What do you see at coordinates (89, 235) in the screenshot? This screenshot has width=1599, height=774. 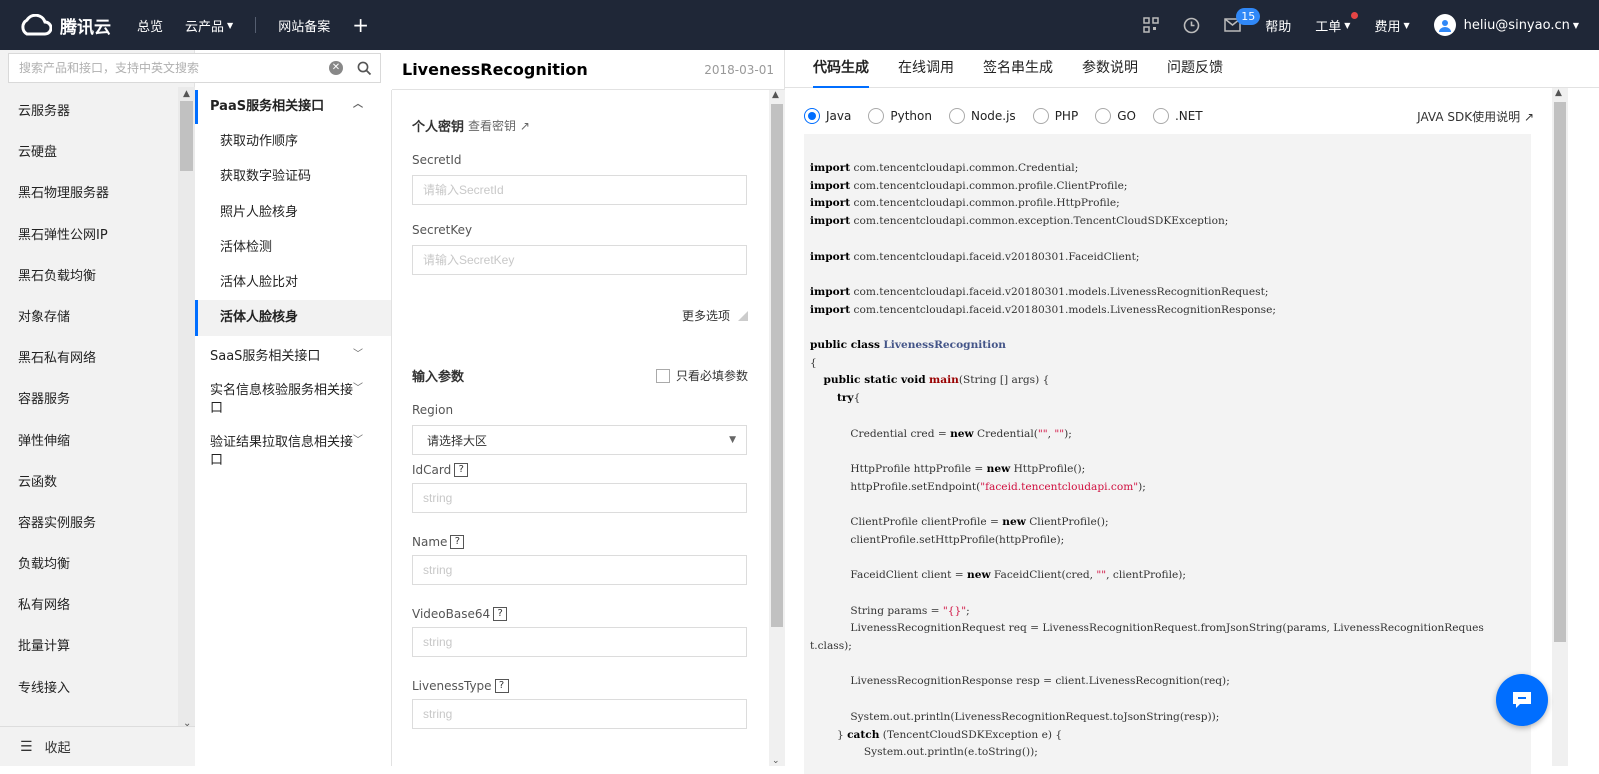 I see `sidebar-item: 黑石弹性公网IP` at bounding box center [89, 235].